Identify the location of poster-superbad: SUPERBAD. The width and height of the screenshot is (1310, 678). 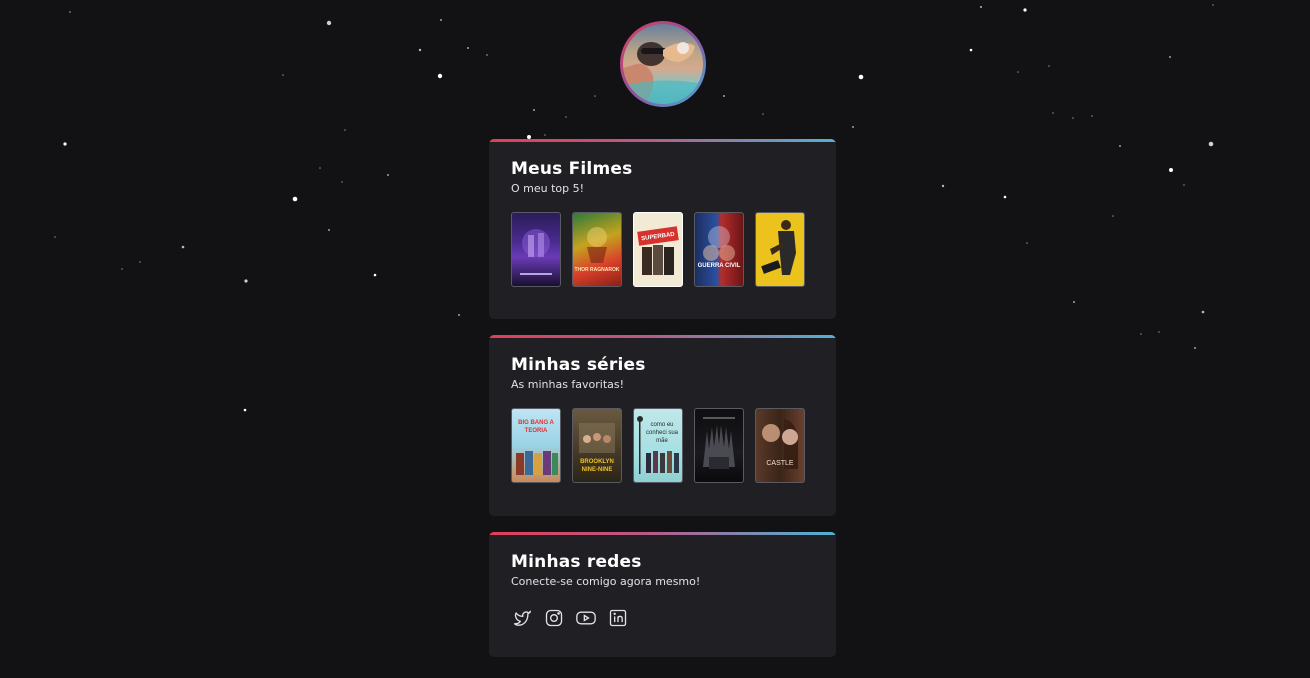
(658, 249).